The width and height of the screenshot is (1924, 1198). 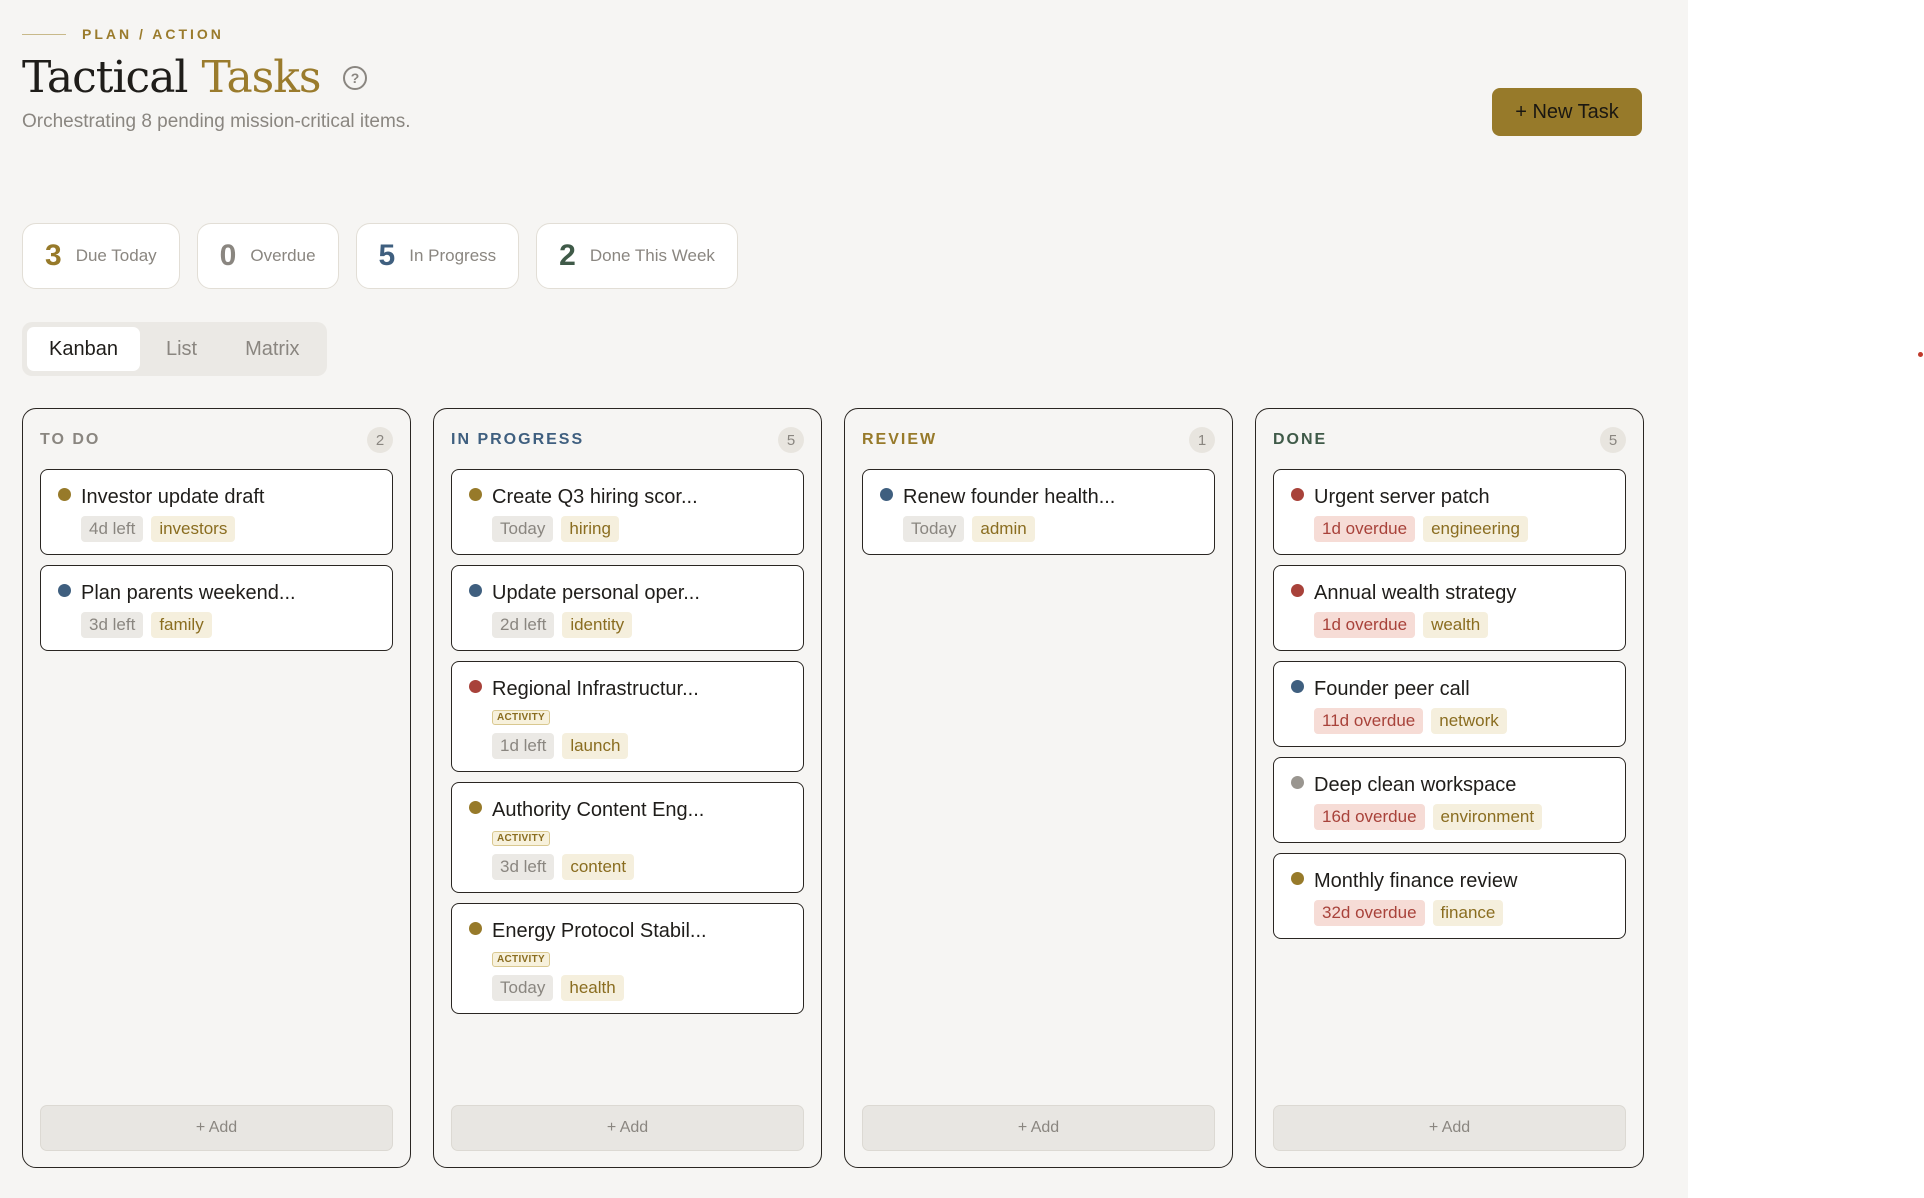 What do you see at coordinates (590, 529) in the screenshot?
I see `tag-badge: hiring` at bounding box center [590, 529].